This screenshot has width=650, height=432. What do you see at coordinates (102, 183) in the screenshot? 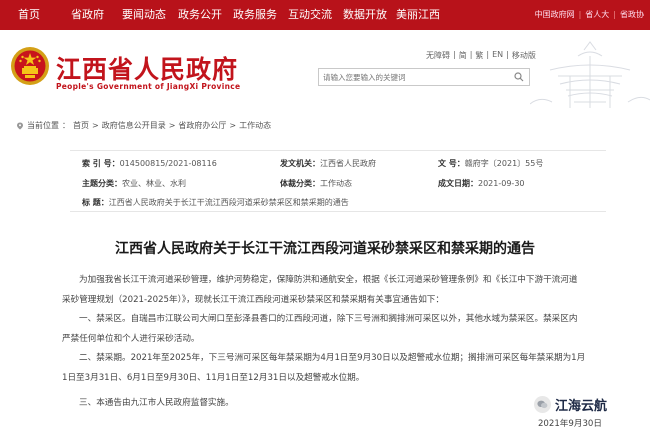
I see `meta-topic-label: 主题分类：` at bounding box center [102, 183].